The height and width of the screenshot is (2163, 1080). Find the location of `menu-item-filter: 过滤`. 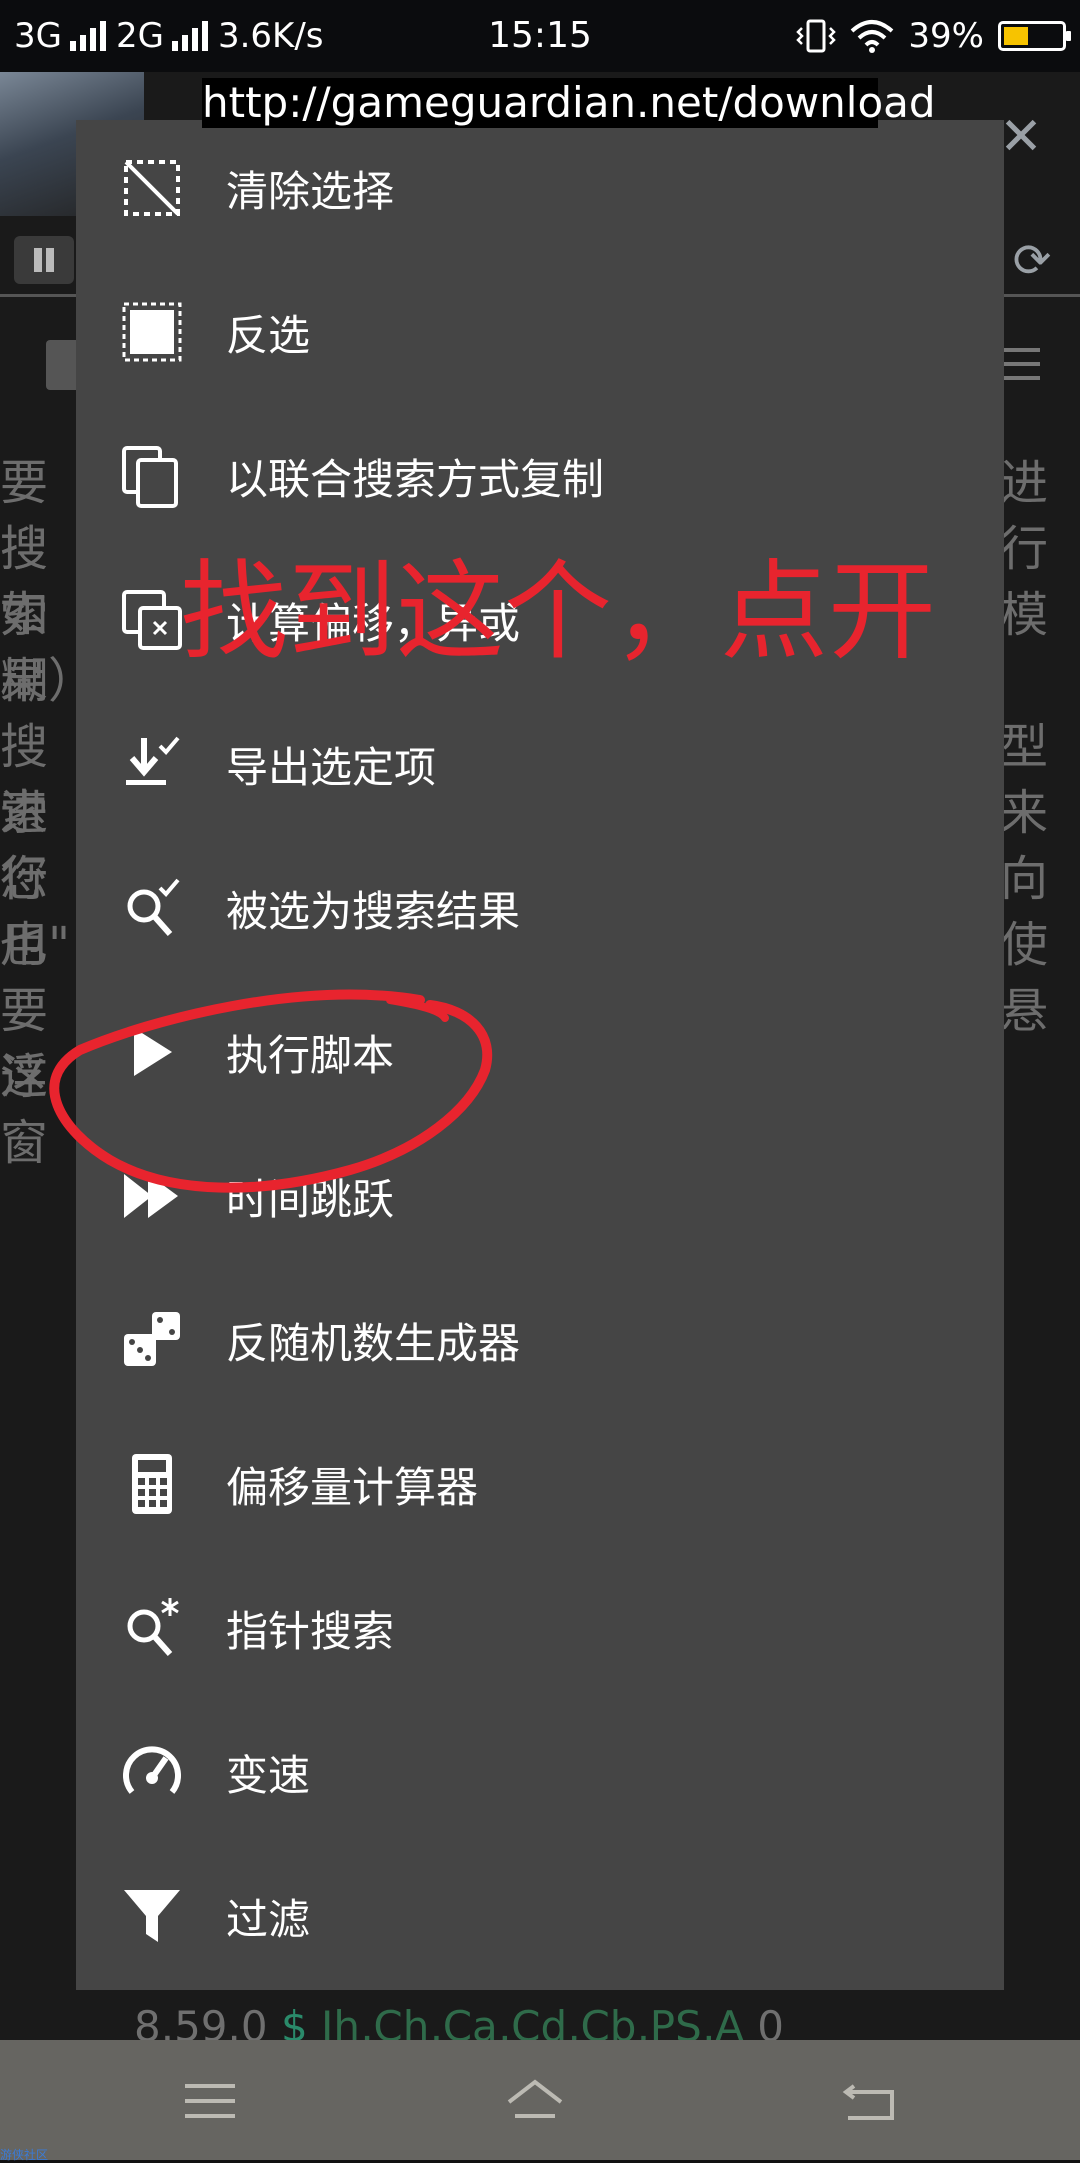

menu-item-filter: 过滤 is located at coordinates (540, 1920).